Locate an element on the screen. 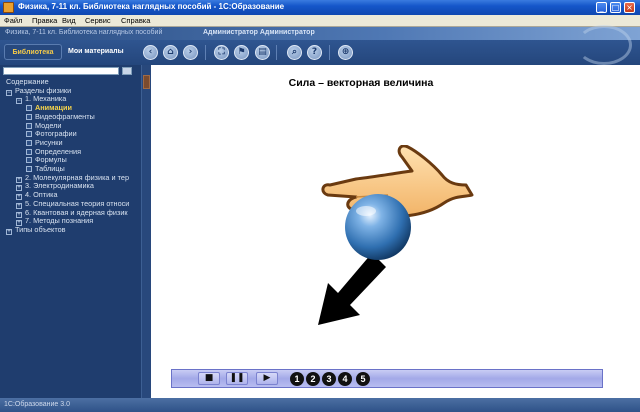 The image size is (640, 412). tree-item-label: 6. Квантовая и ядерная физик is located at coordinates (76, 212).